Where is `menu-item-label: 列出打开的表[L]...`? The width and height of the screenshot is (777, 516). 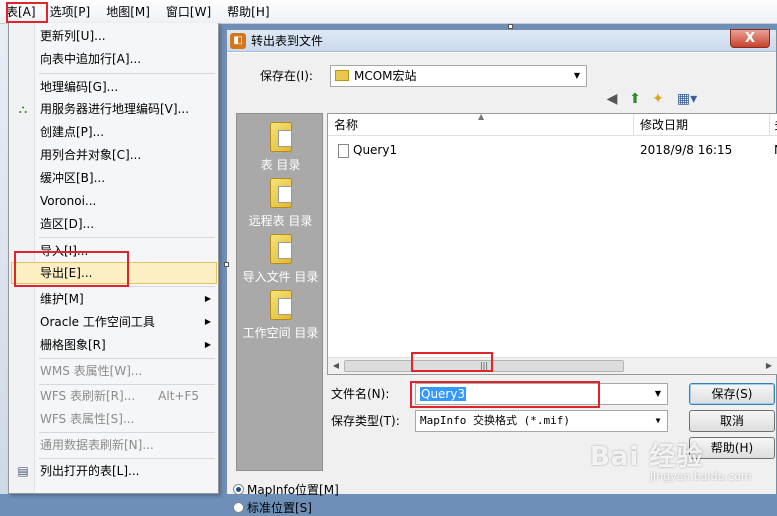 menu-item-label: 列出打开的表[L]... is located at coordinates (90, 471).